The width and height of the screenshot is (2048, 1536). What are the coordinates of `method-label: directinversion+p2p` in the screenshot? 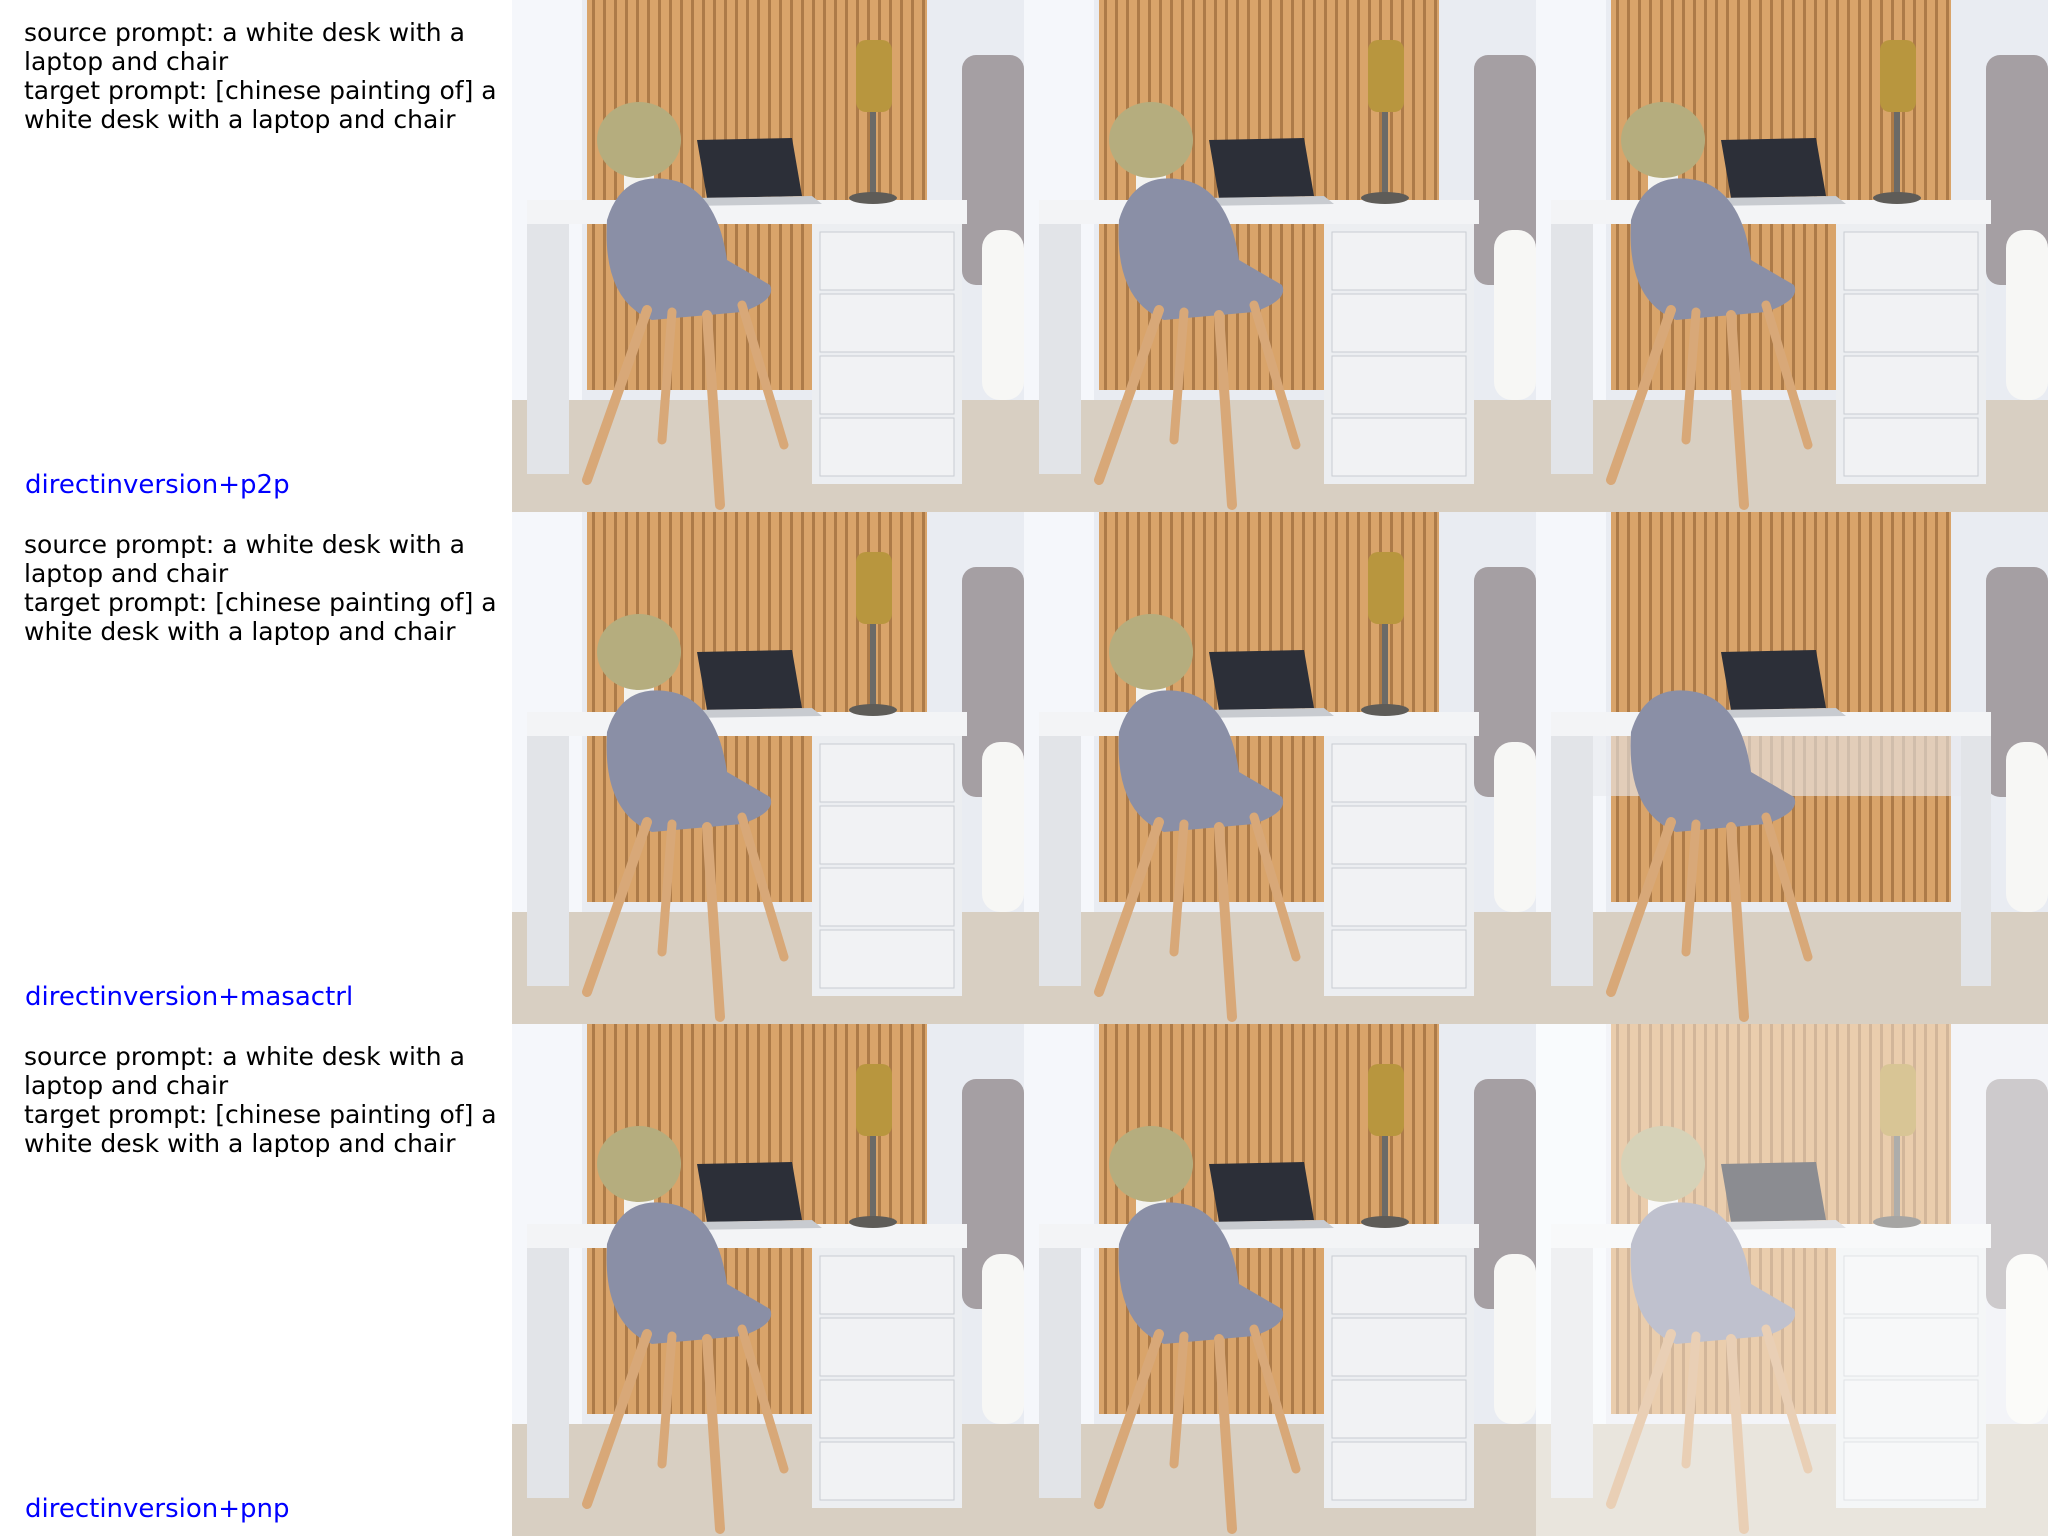 It's located at (157, 485).